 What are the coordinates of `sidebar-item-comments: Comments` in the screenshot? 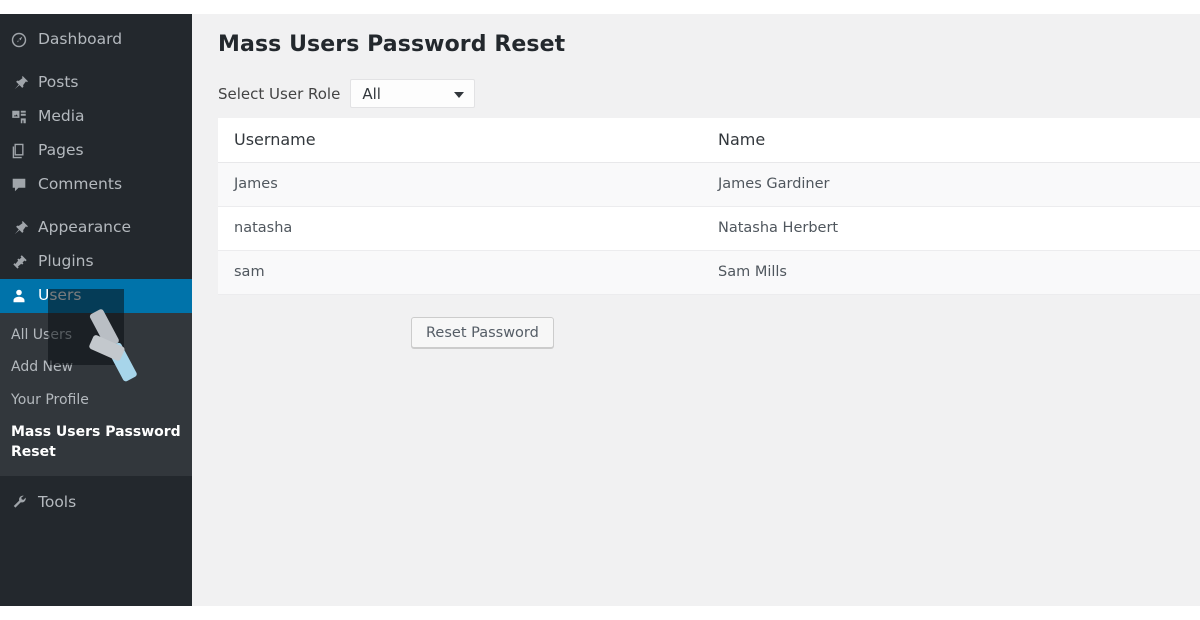 It's located at (96, 185).